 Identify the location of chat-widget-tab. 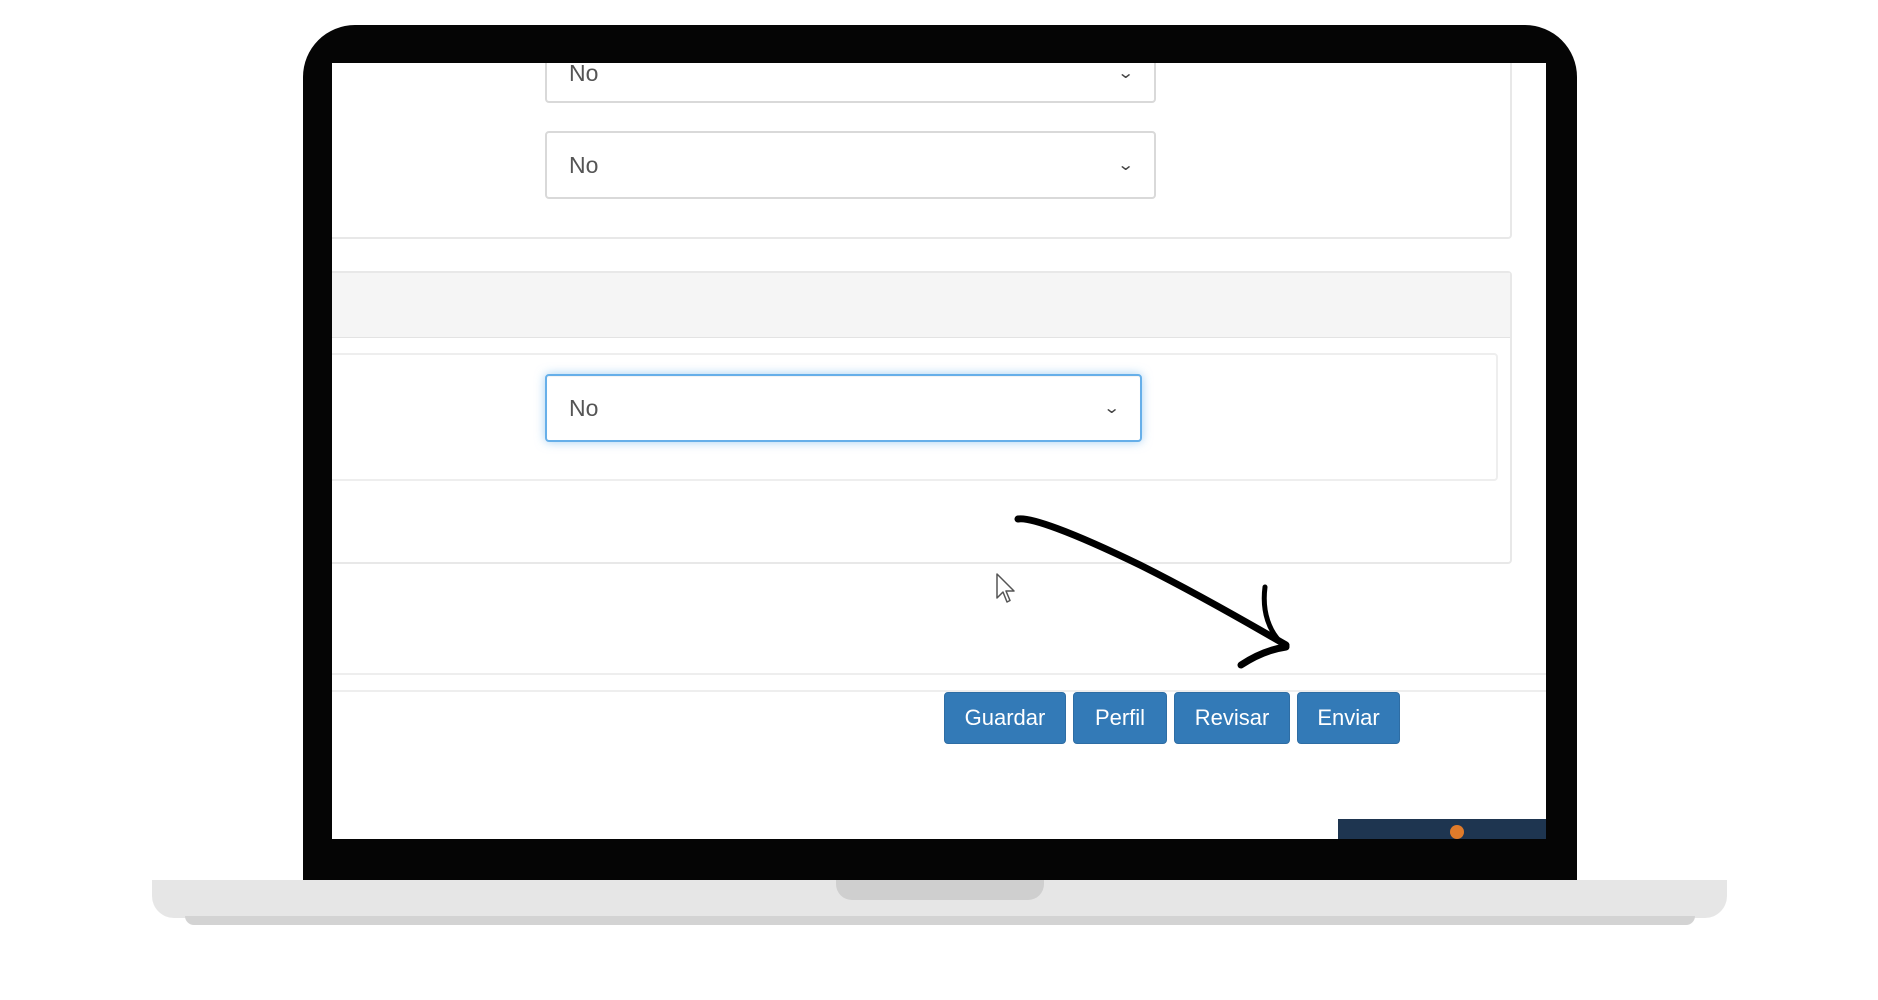
(1442, 829).